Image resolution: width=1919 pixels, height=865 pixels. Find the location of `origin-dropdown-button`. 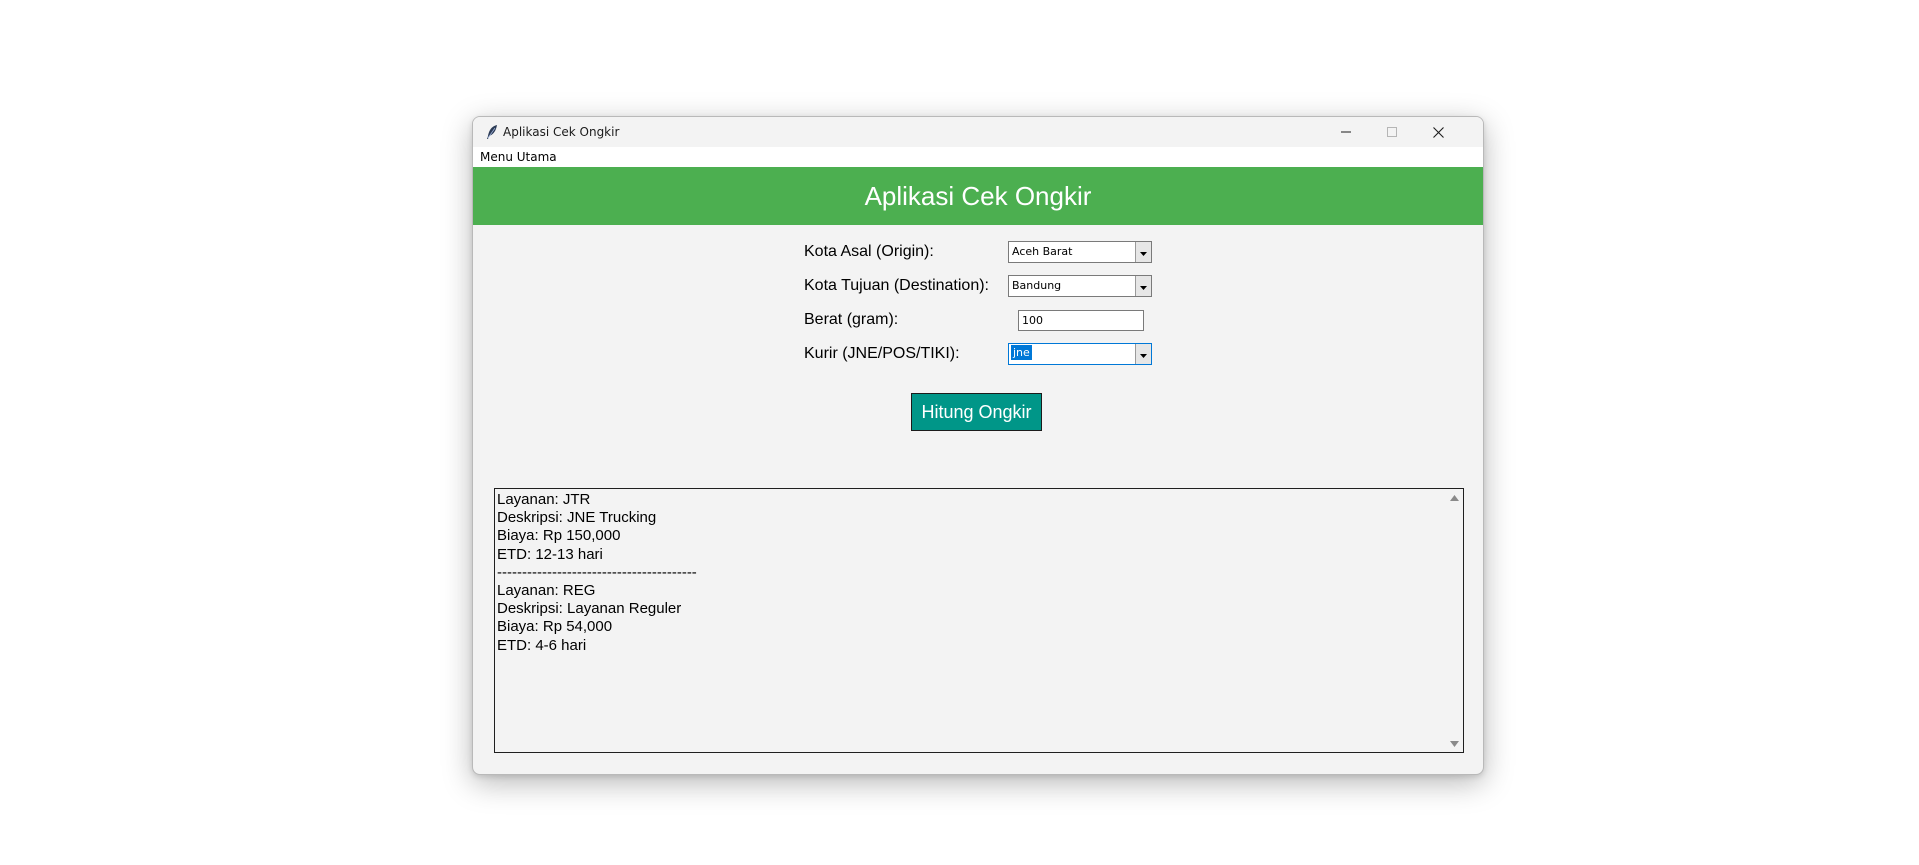

origin-dropdown-button is located at coordinates (1143, 252).